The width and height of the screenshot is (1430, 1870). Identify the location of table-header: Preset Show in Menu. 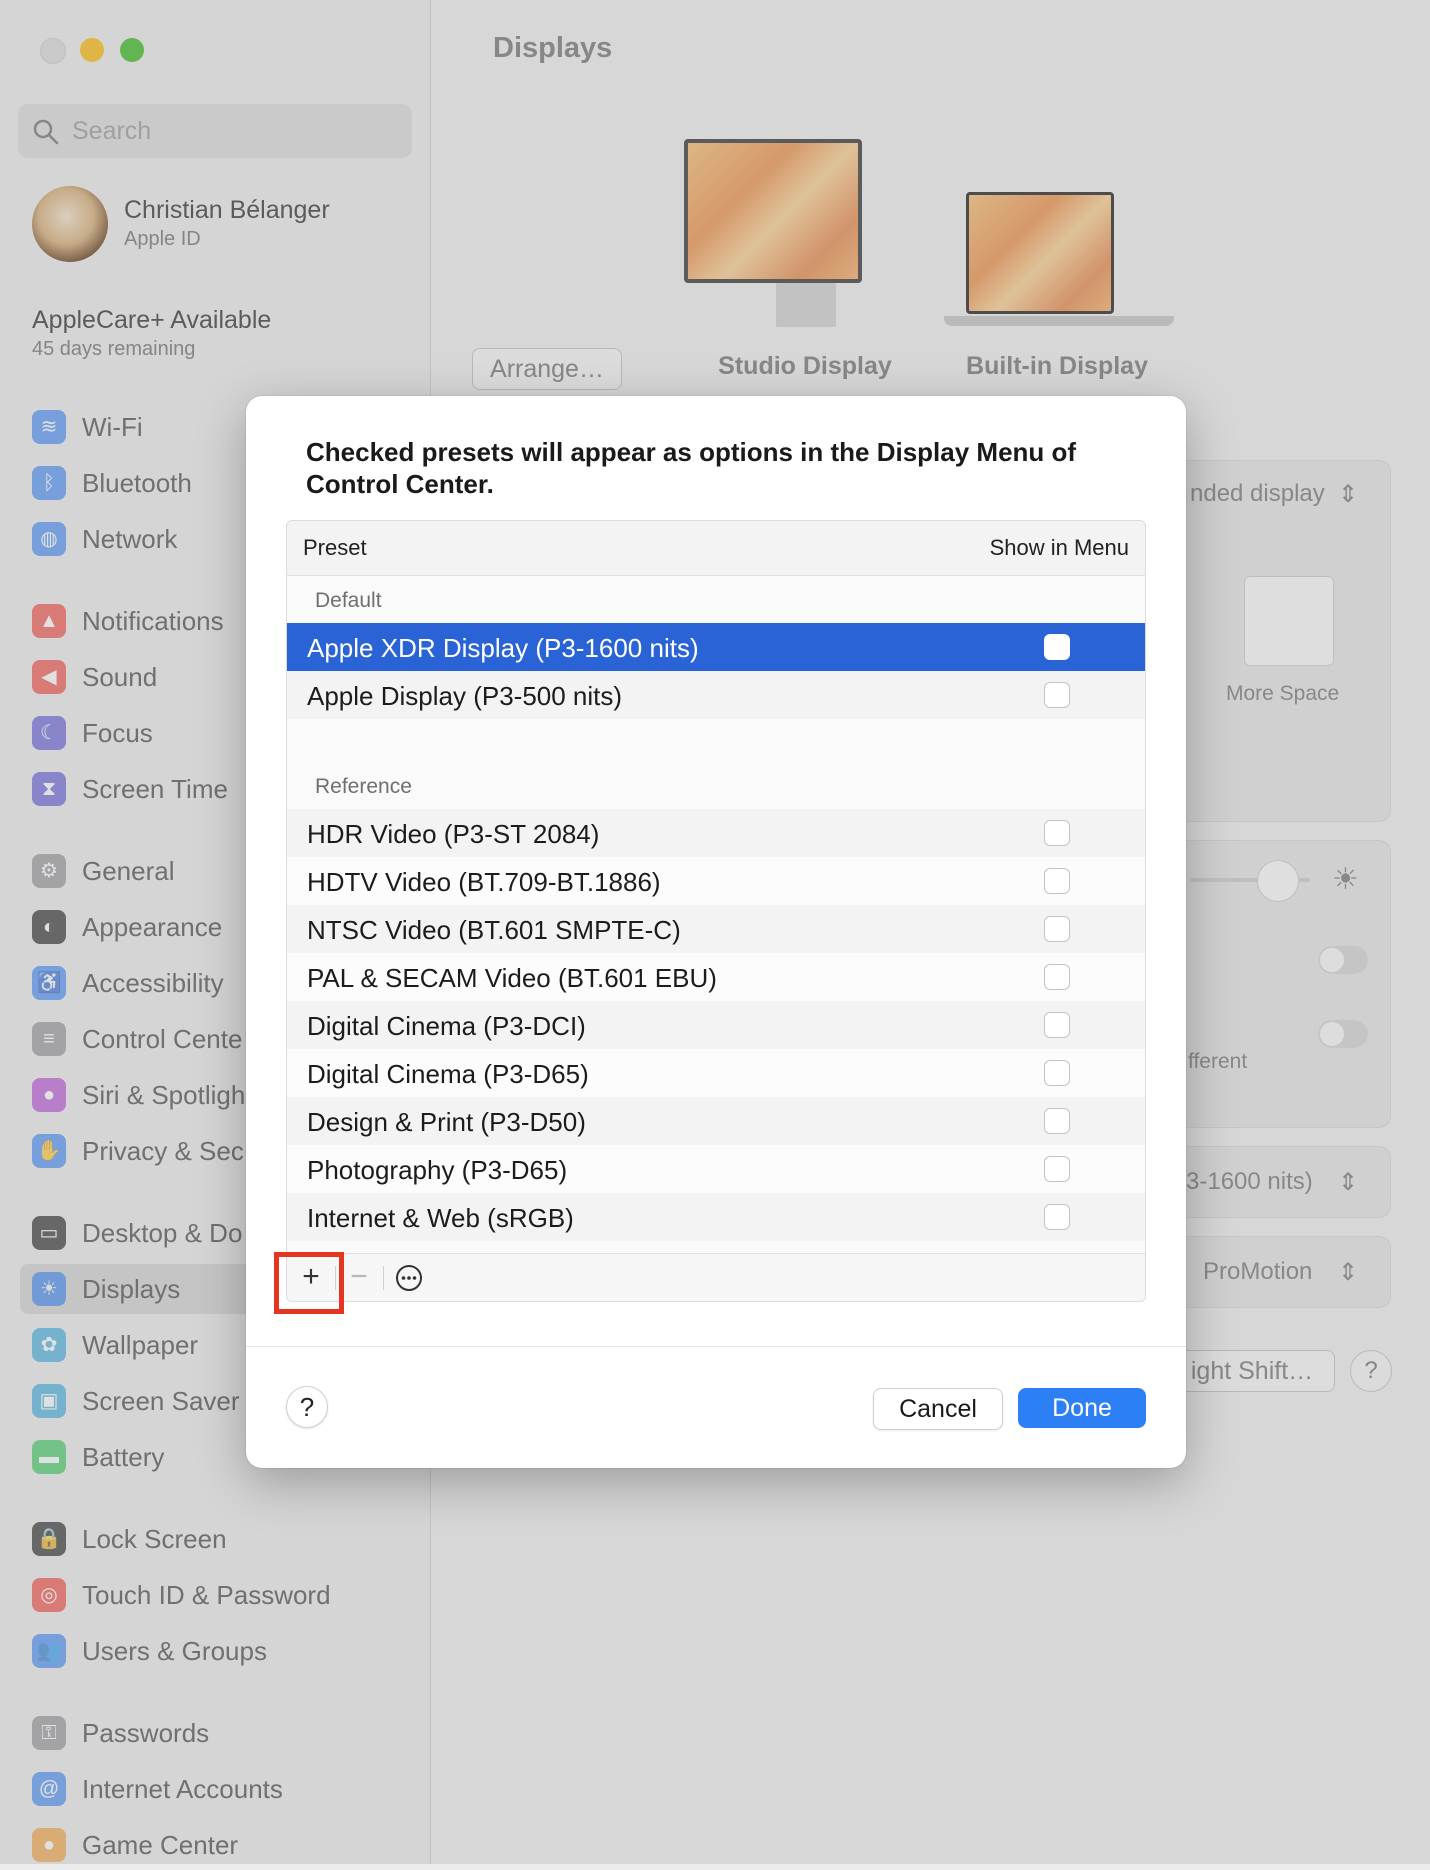
(716, 548).